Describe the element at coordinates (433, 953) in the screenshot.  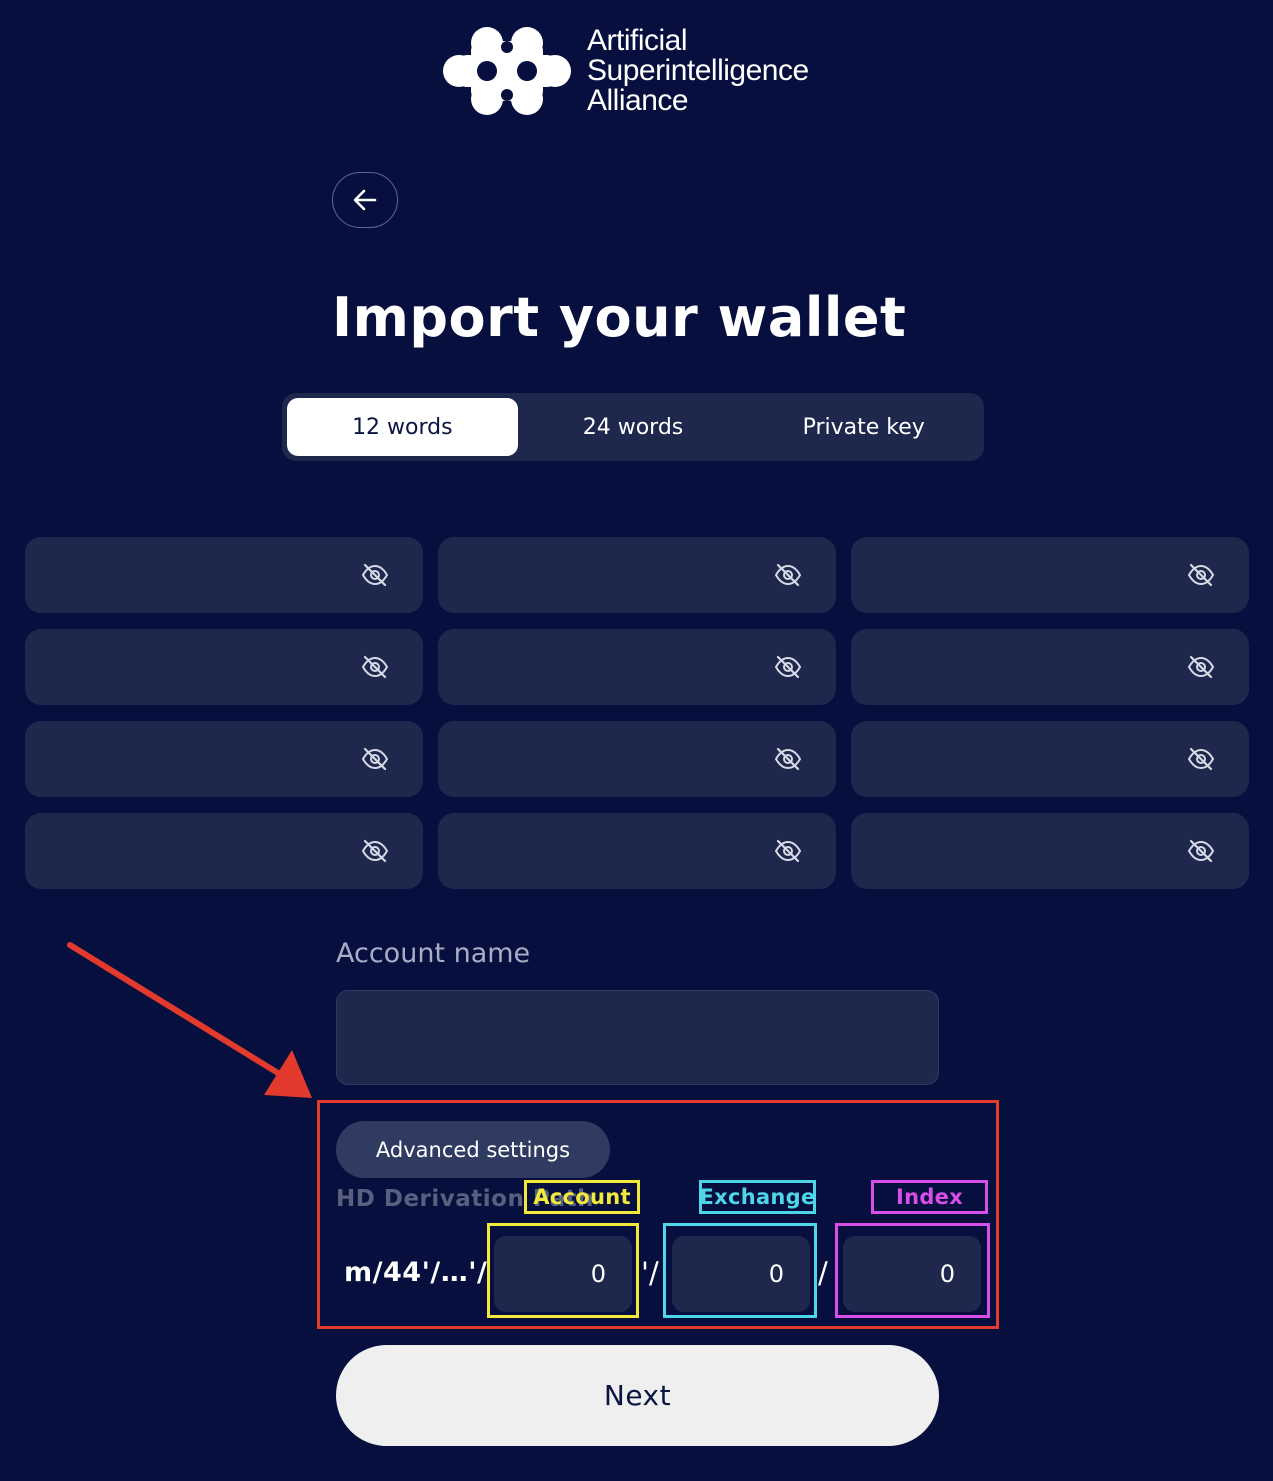
I see `account-name-label: Account name` at that location.